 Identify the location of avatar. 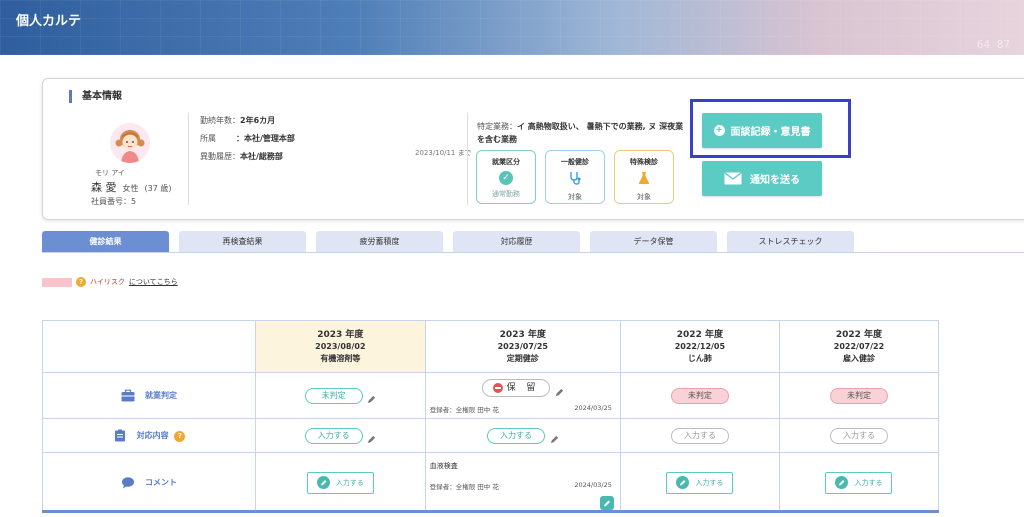
(130, 143).